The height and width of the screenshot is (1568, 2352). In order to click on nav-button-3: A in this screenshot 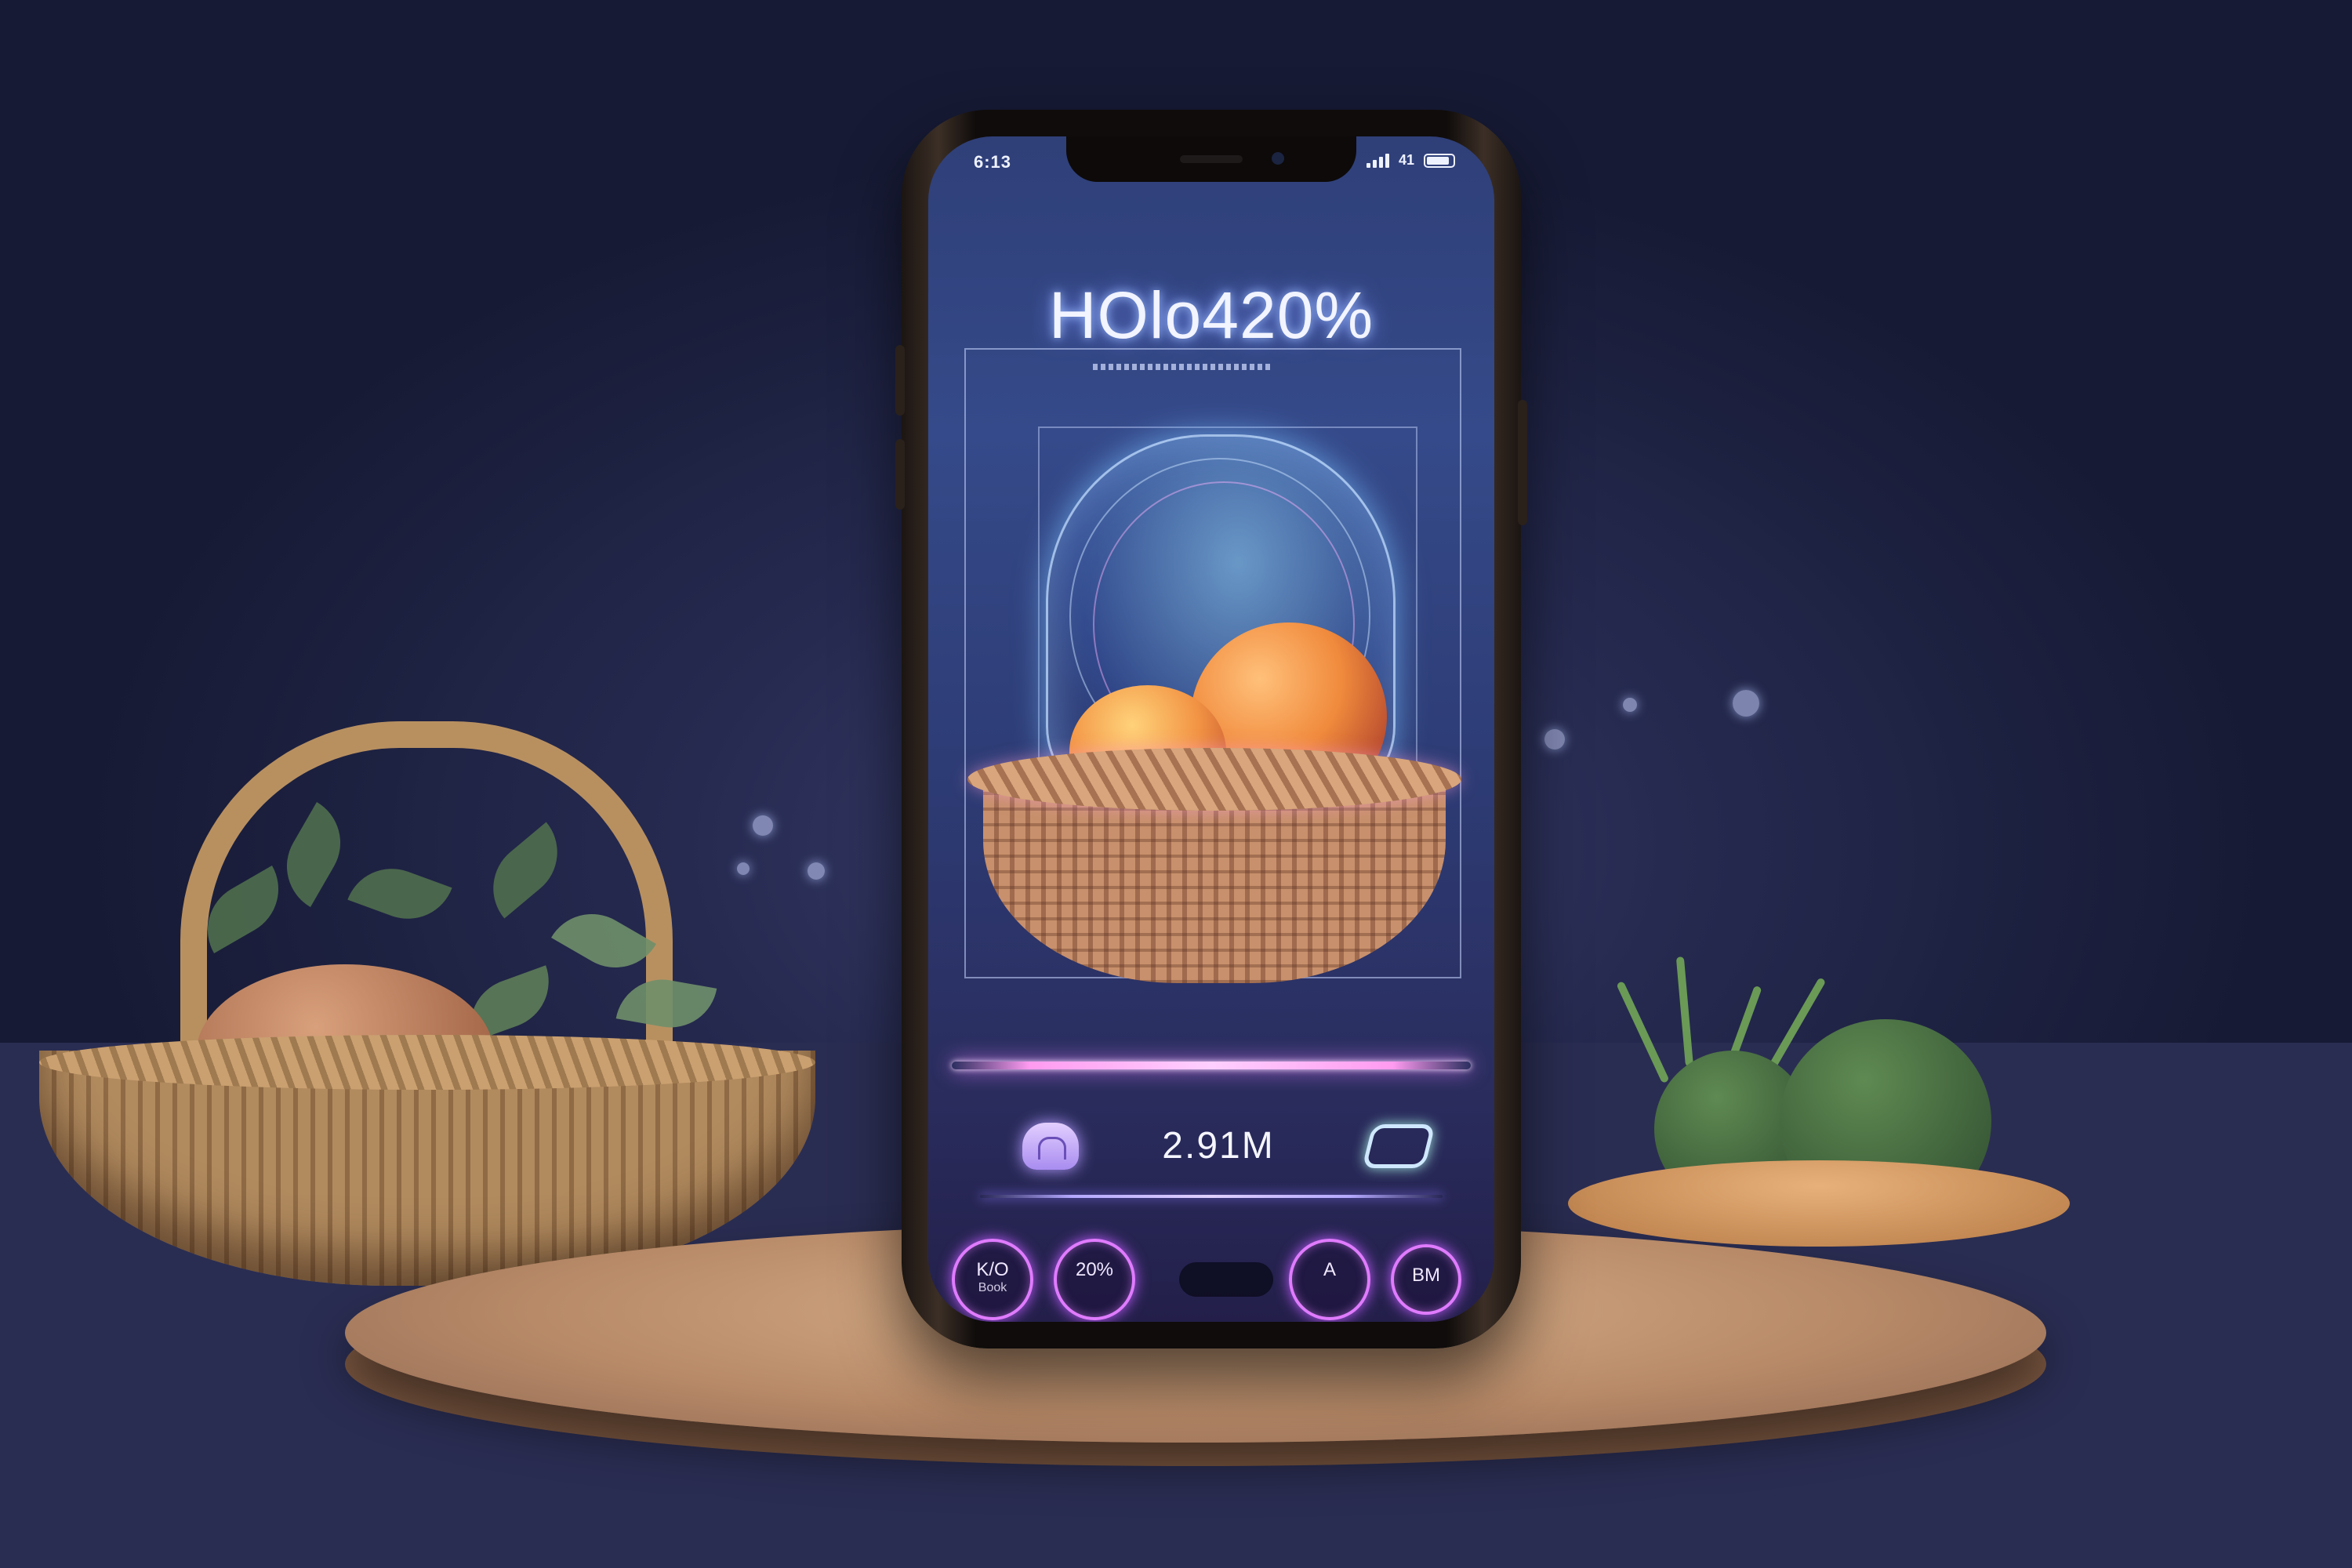, I will do `click(1329, 1279)`.